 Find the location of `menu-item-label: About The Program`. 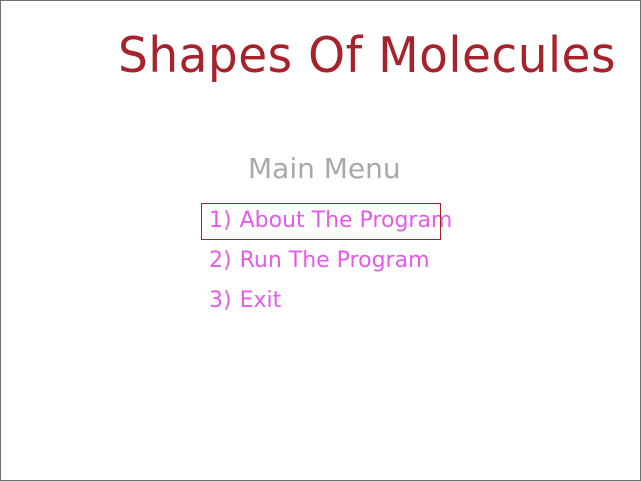

menu-item-label: About The Program is located at coordinates (346, 220).